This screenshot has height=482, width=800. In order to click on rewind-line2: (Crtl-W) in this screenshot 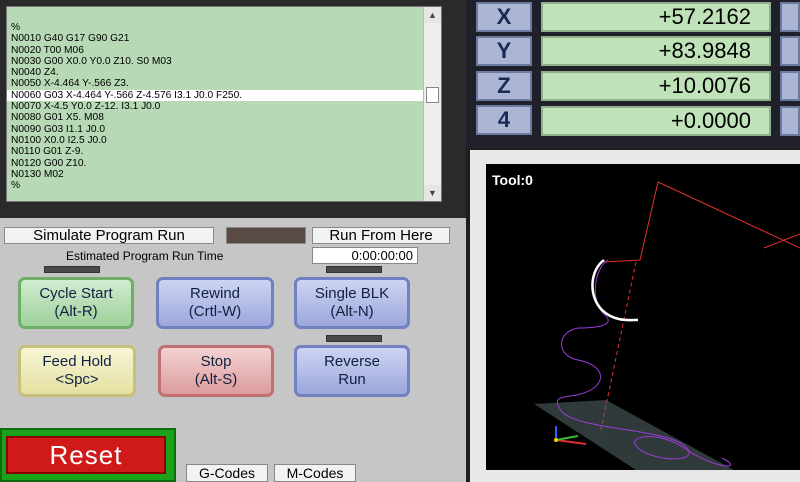, I will do `click(215, 311)`.